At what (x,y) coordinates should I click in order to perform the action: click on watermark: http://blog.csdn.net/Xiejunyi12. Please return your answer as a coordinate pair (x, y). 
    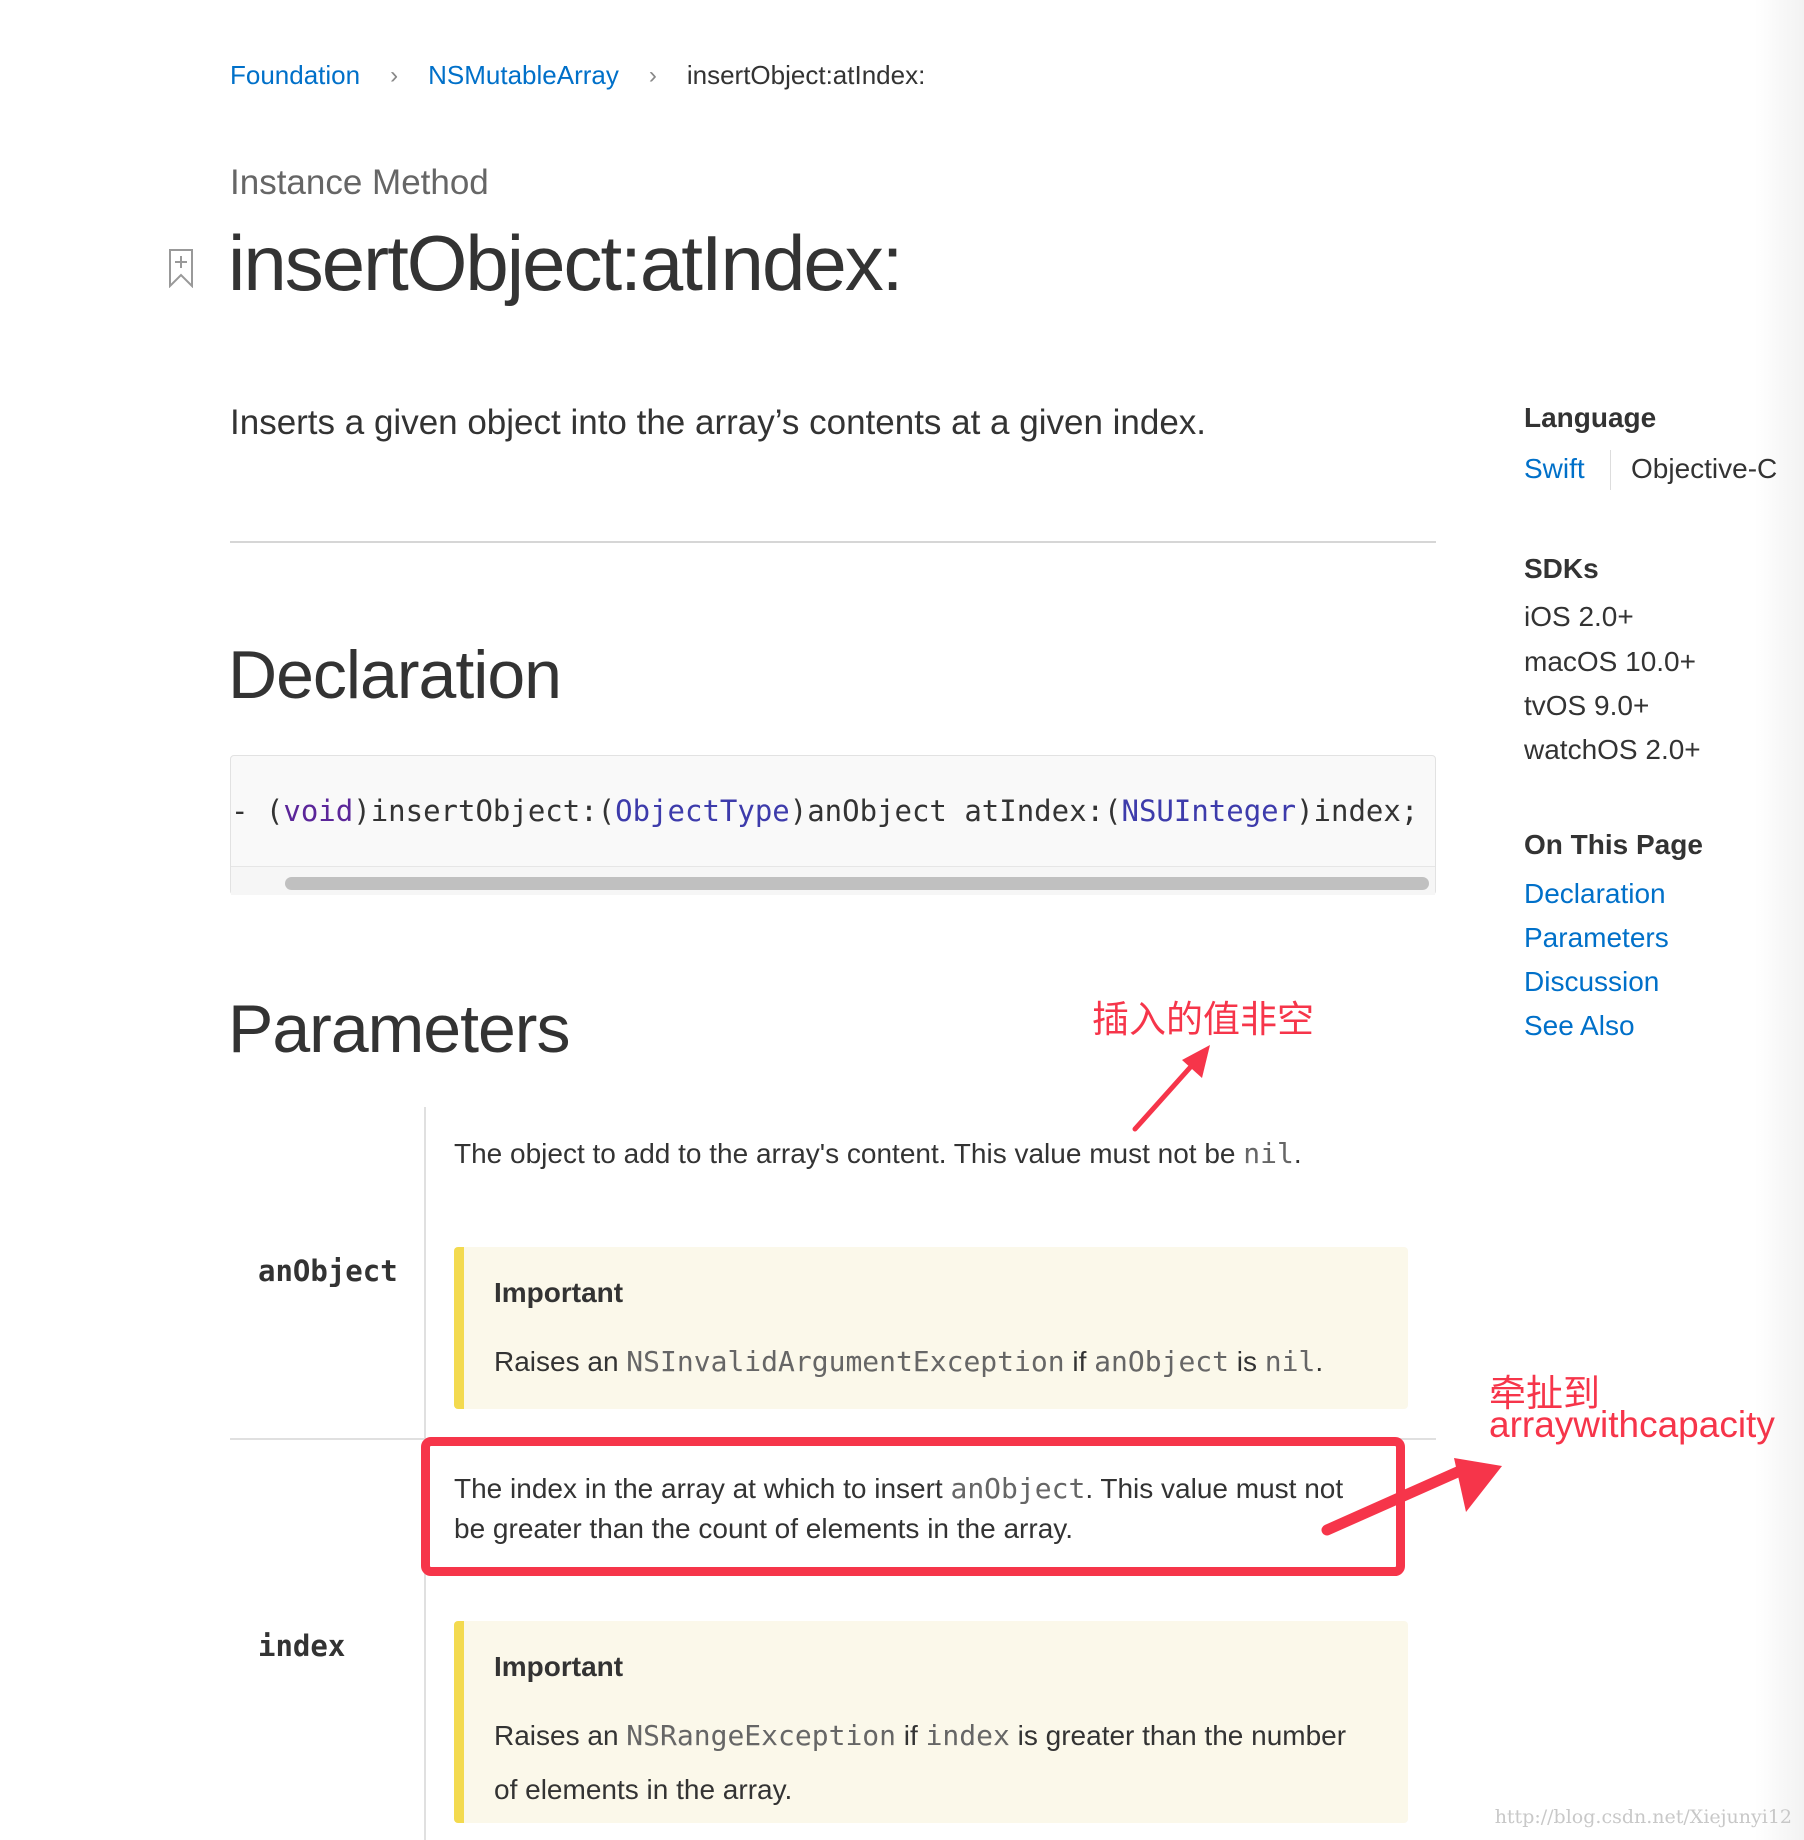
    Looking at the image, I should click on (1643, 1817).